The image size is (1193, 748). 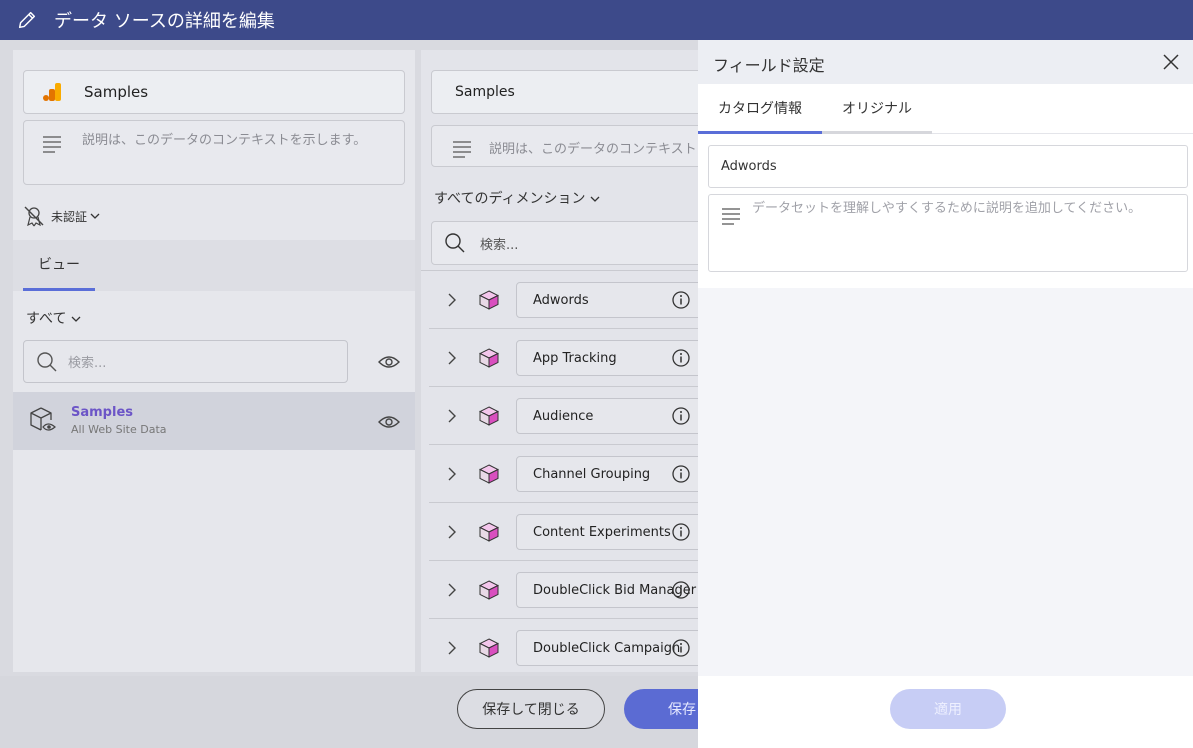 I want to click on item-title: Samples, so click(x=102, y=412).